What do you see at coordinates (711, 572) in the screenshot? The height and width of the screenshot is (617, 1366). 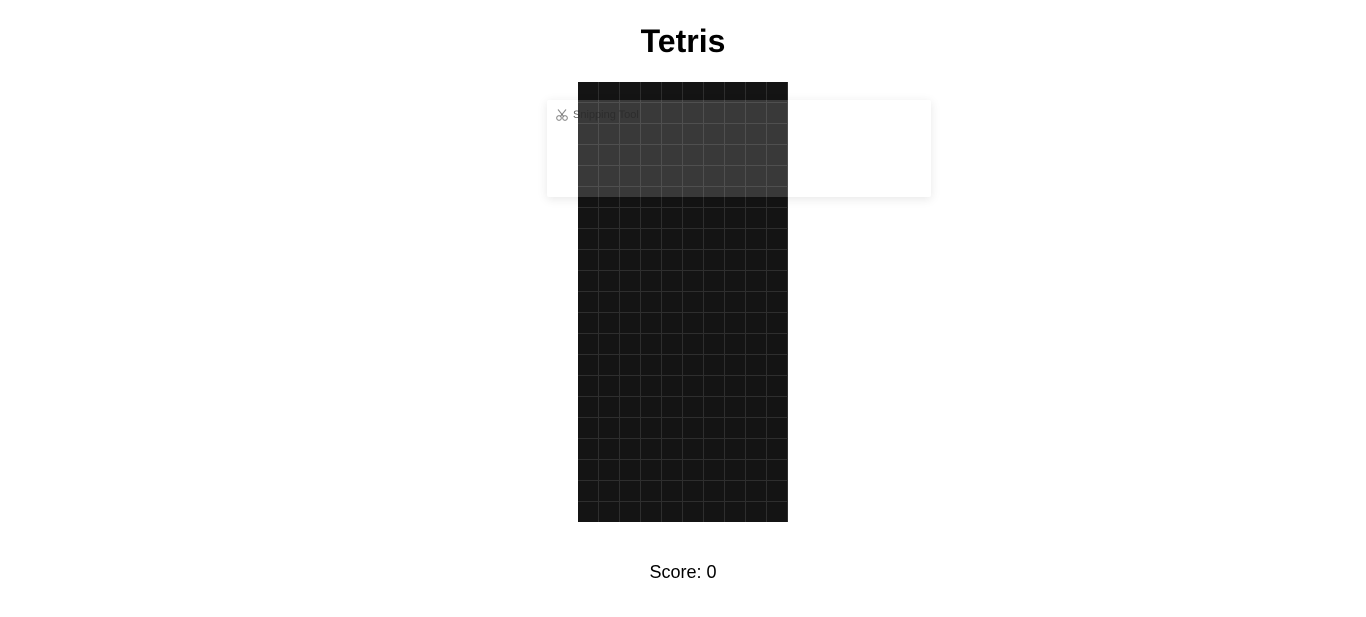 I see `score-value: 0` at bounding box center [711, 572].